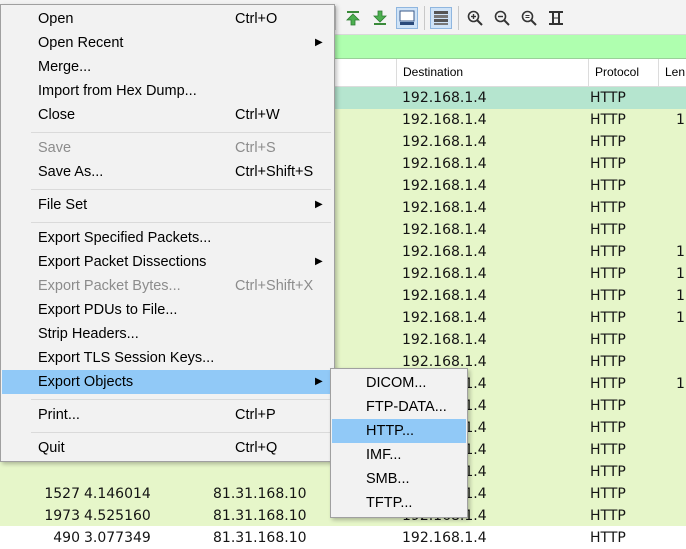 Image resolution: width=686 pixels, height=549 pixels. Describe the element at coordinates (167, 148) in the screenshot. I see `menu-item-save: Save Ctrl+S` at that location.